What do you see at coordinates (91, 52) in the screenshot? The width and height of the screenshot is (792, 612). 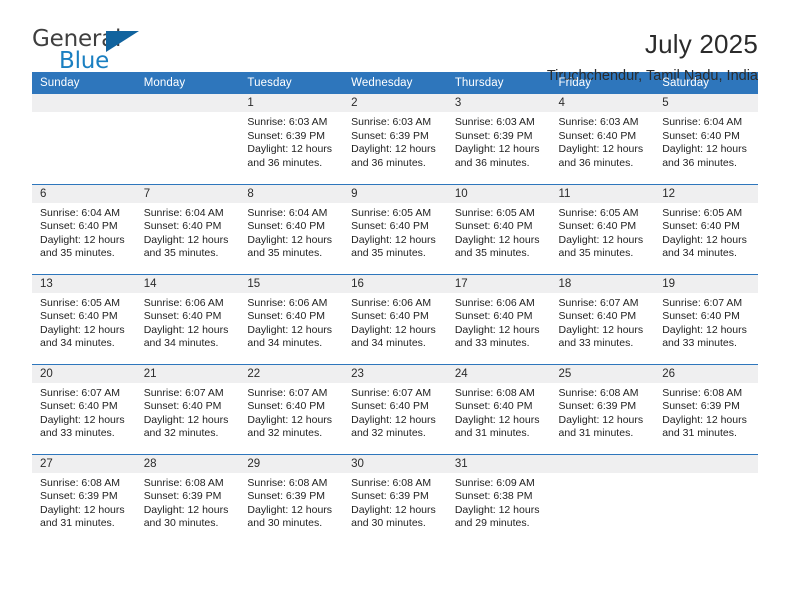 I see `general-blue-logo: General Blue` at bounding box center [91, 52].